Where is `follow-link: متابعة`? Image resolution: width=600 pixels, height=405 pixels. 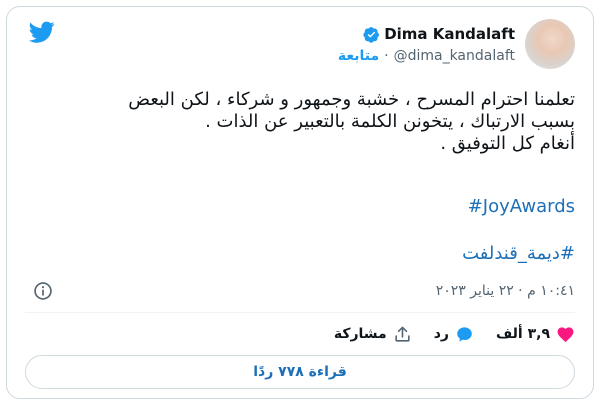 follow-link: متابعة is located at coordinates (358, 56).